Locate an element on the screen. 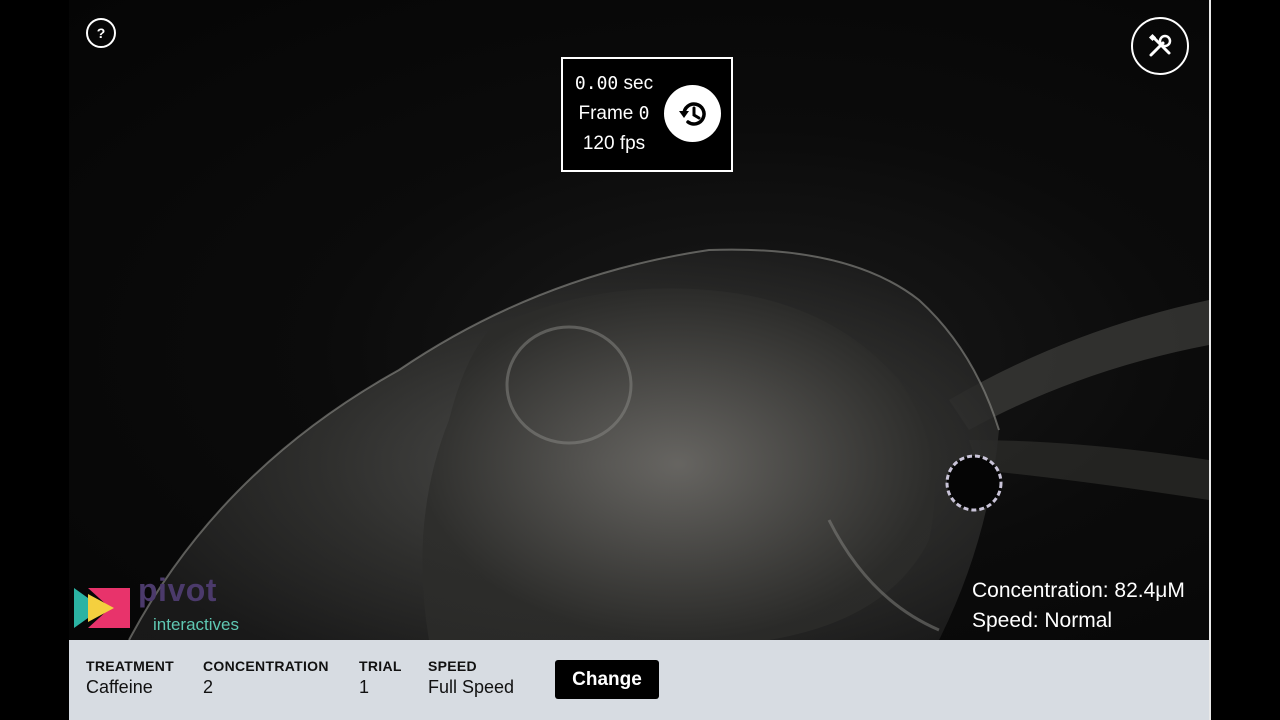 The image size is (1280, 720). speed-value: Full Speed is located at coordinates (471, 687).